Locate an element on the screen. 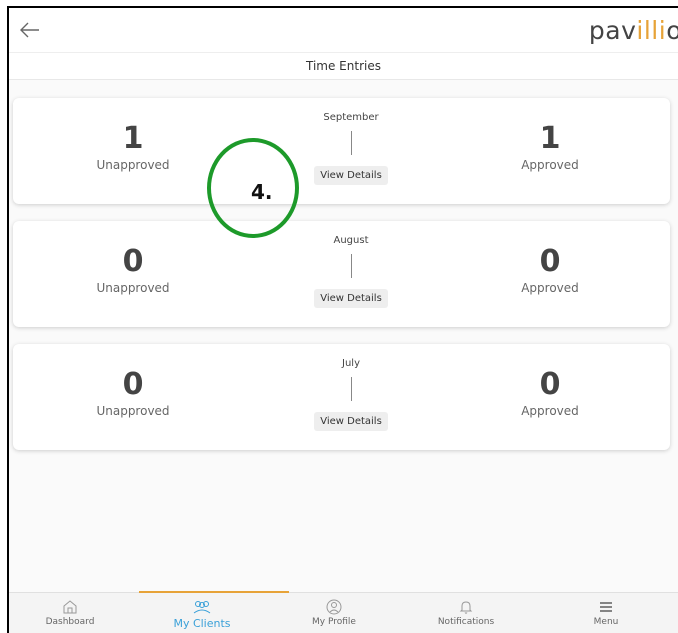 Image resolution: width=678 pixels, height=633 pixels. month-section: July View Details is located at coordinates (351, 394).